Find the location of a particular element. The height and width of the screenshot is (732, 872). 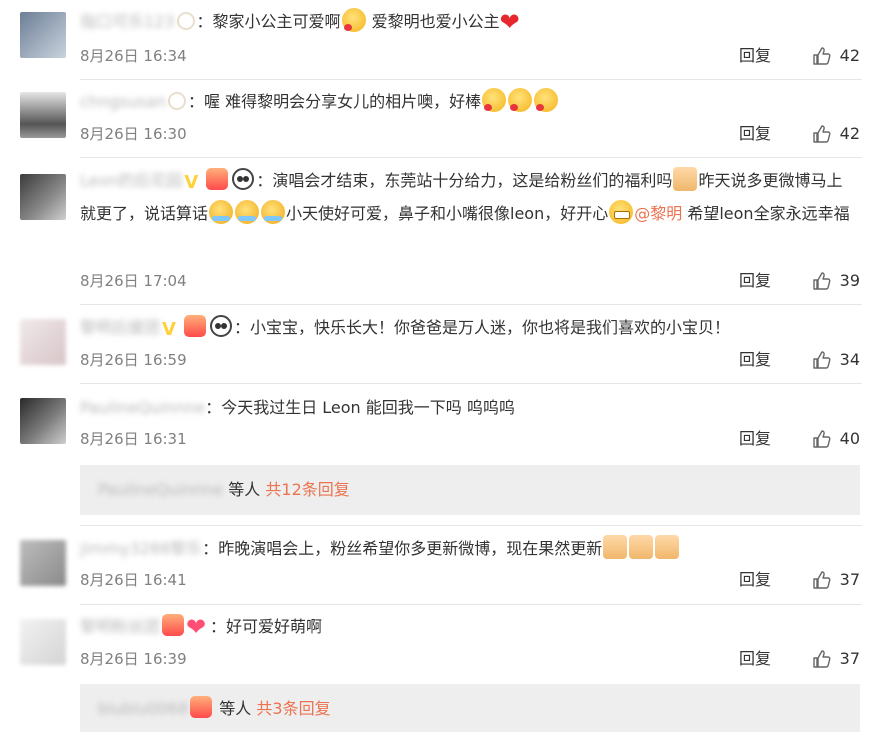

comment-meta: 8月26日 16:59 回复 34 is located at coordinates (470, 360).